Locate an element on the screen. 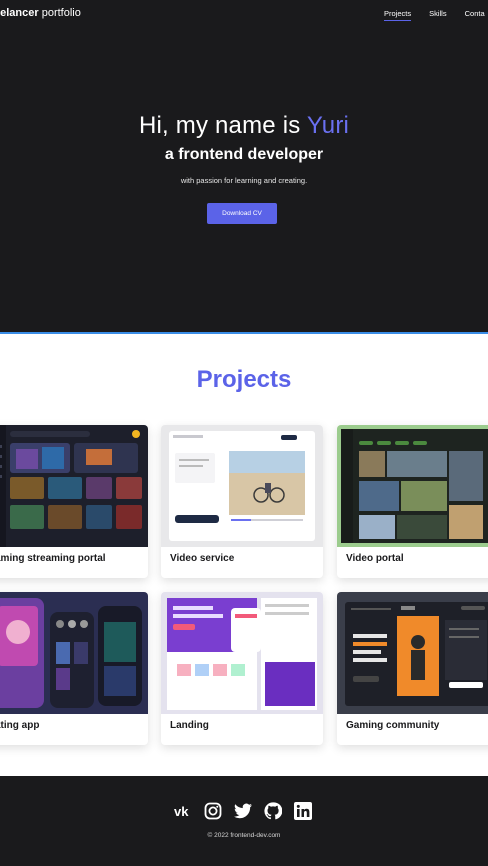 The width and height of the screenshot is (488, 866). nav-skills: Skills is located at coordinates (438, 13).